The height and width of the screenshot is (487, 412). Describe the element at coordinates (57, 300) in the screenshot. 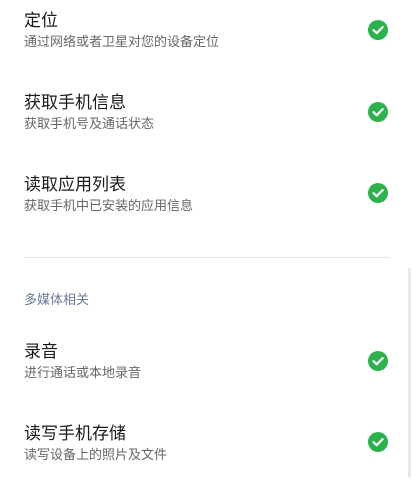

I see `section-header-multimedia: 多媒体相关` at that location.